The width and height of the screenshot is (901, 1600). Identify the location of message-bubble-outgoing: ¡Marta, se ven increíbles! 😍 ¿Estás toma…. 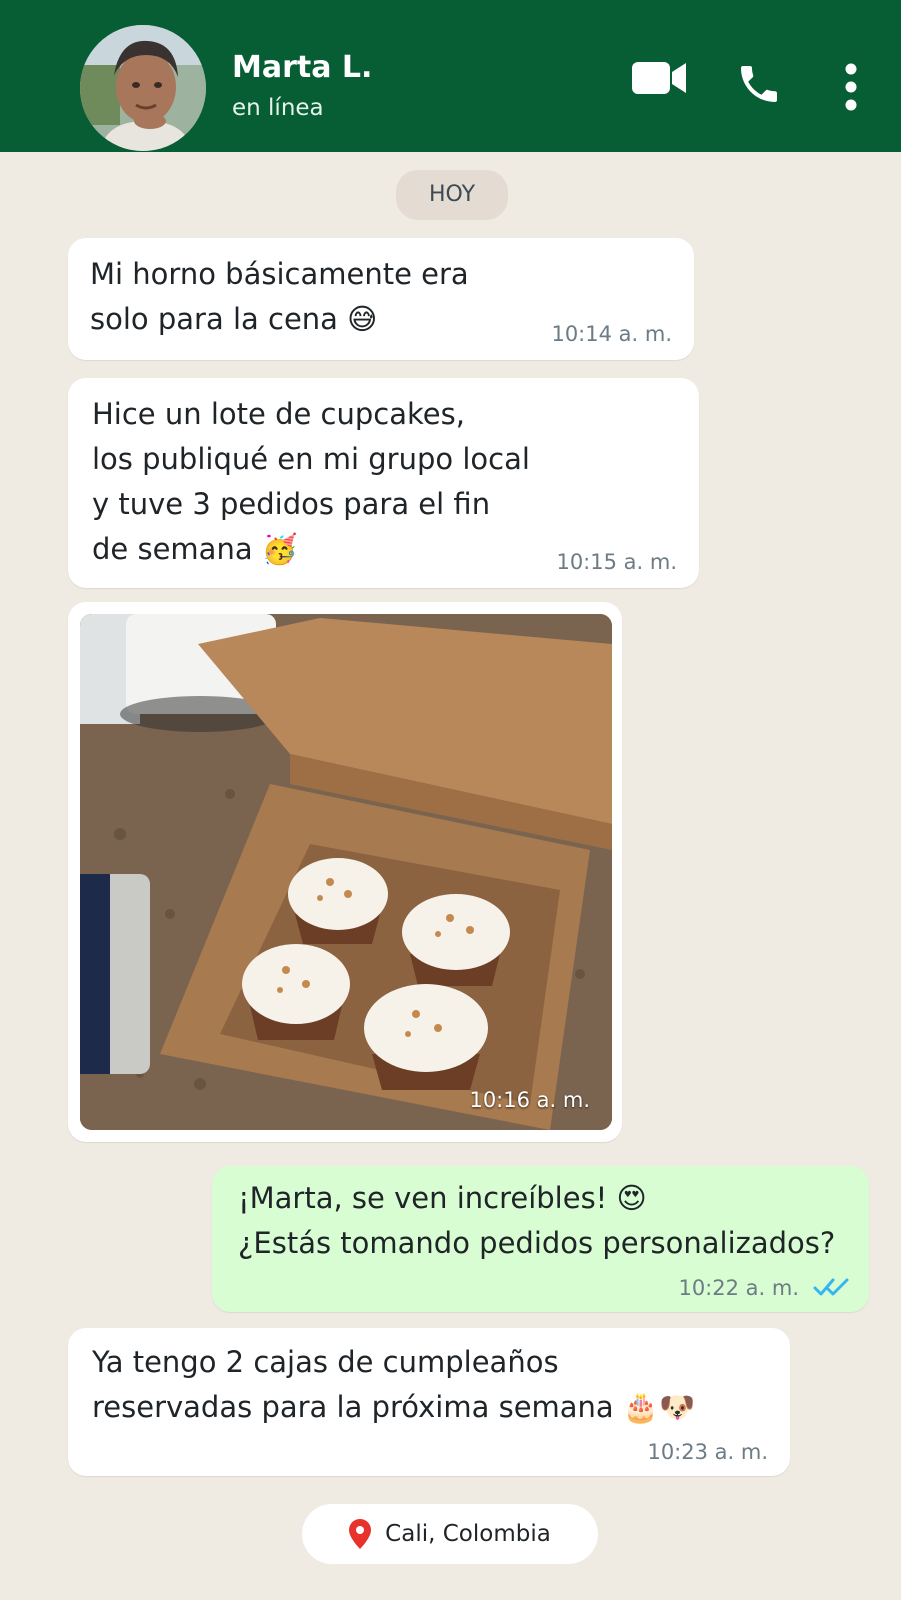
(540, 1239).